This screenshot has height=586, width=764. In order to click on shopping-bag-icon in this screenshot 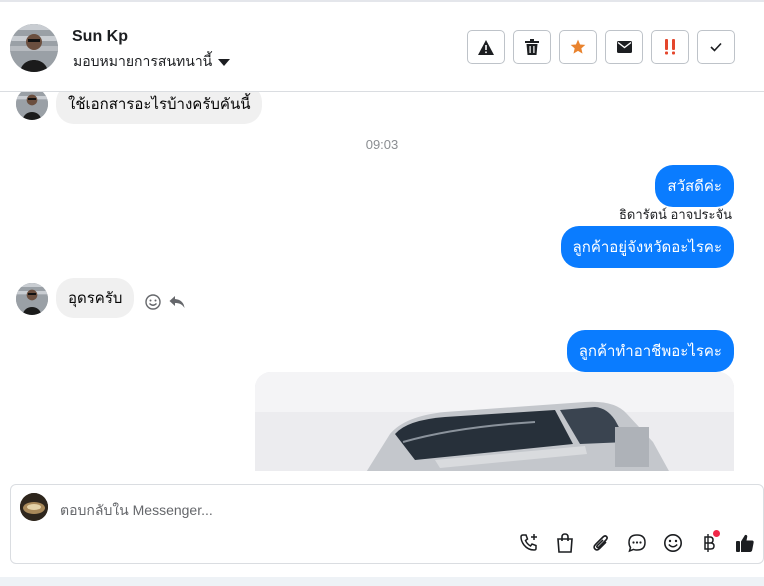, I will do `click(564, 542)`.